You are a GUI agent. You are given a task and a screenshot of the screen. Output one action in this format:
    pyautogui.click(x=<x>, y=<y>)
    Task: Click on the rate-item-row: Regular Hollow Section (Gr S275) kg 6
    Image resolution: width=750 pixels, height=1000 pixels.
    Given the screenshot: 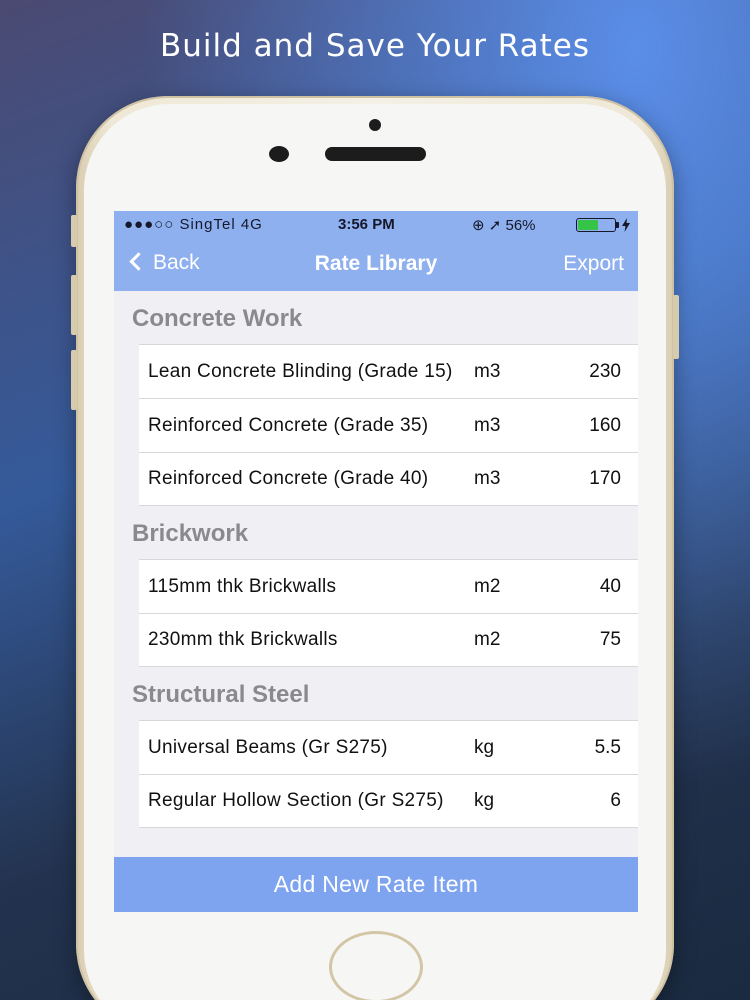 What is the action you would take?
    pyautogui.click(x=388, y=801)
    